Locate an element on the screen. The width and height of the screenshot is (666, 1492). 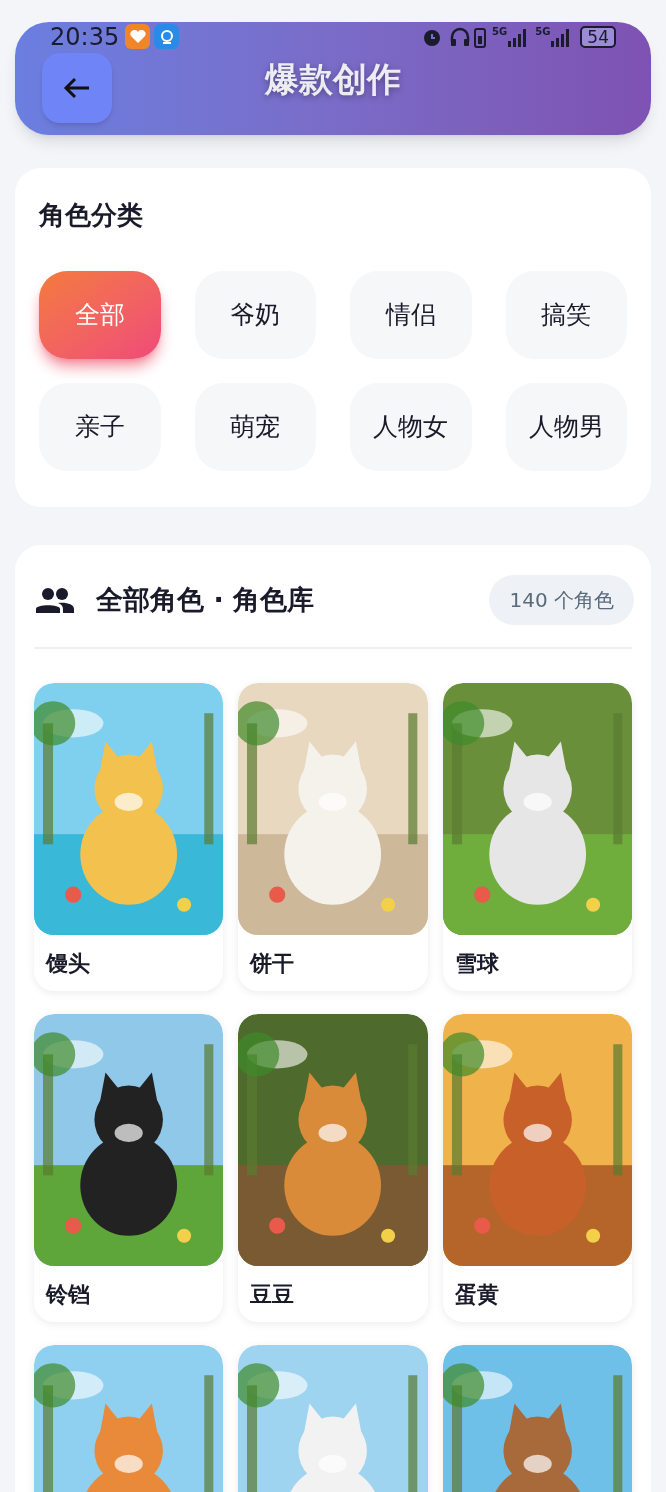
character-name: 饼干 is located at coordinates (272, 963).